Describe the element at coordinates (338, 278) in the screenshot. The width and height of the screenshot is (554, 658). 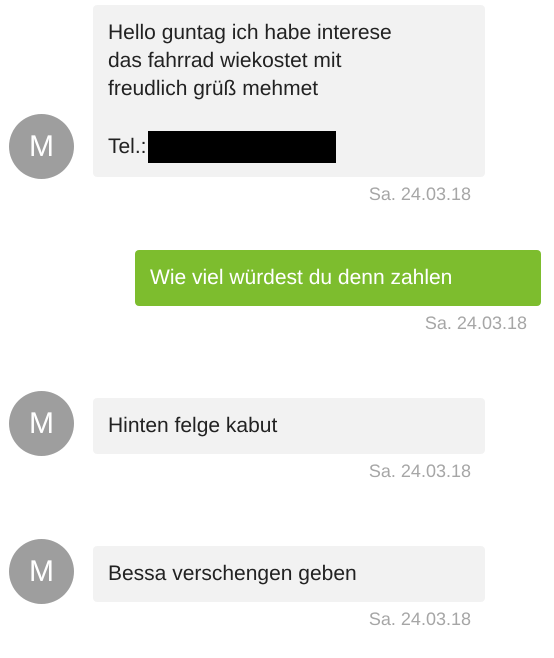
I see `sent-message-bubble: Wie viel würdest du denn zahlen` at that location.